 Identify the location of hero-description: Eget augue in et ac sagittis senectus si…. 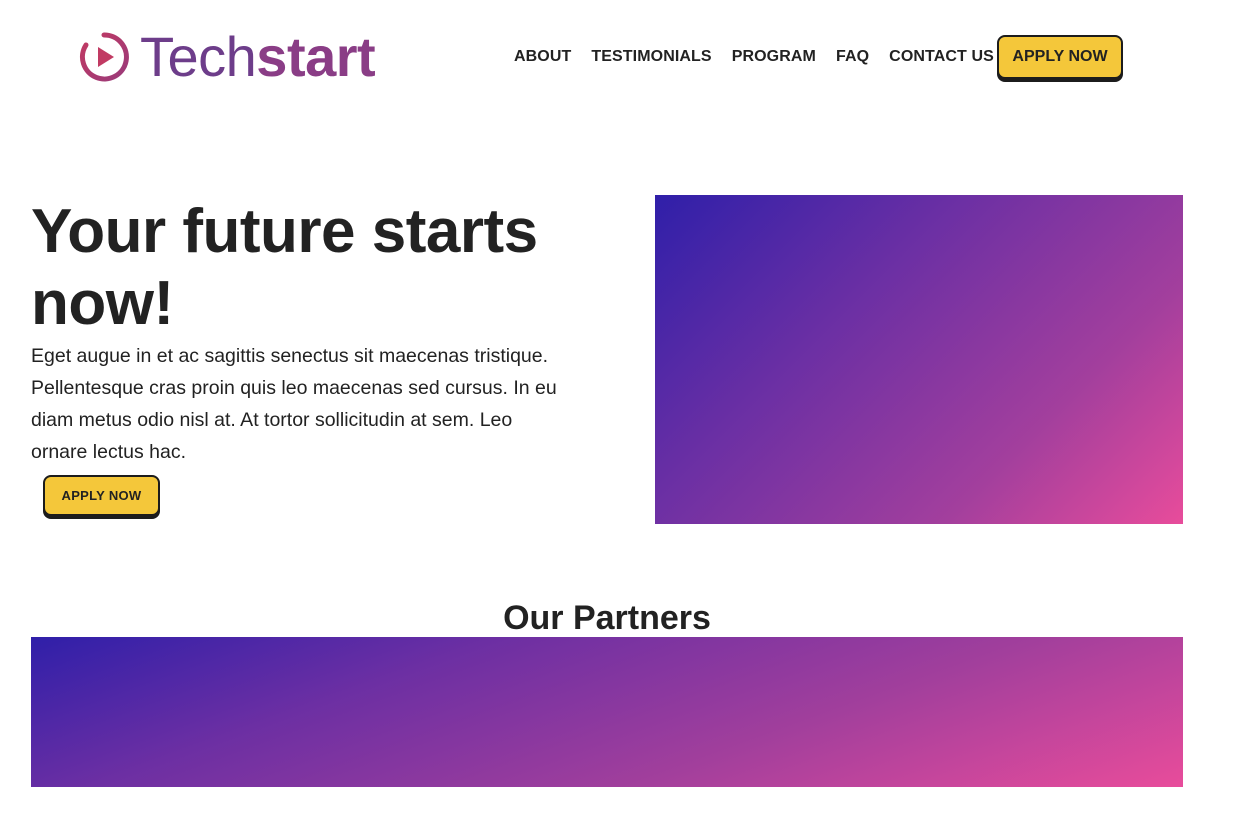
(294, 404).